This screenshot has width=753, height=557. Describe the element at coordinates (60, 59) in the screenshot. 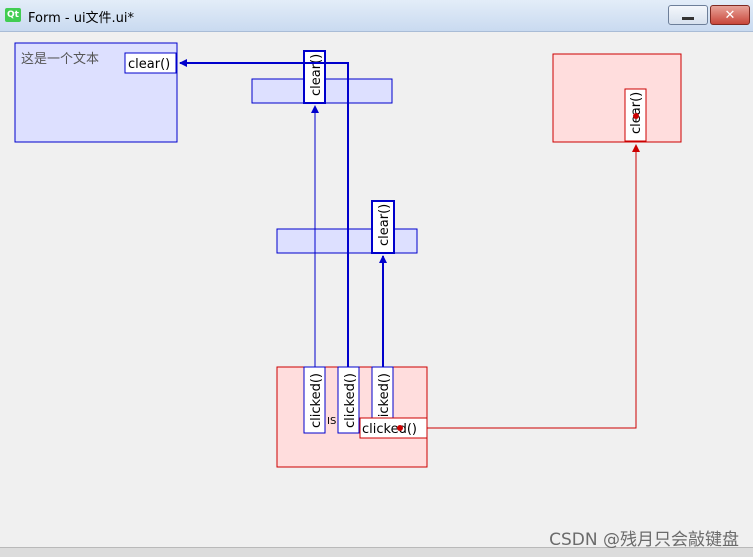

I see `text-edit-content: 这是一个文本` at that location.